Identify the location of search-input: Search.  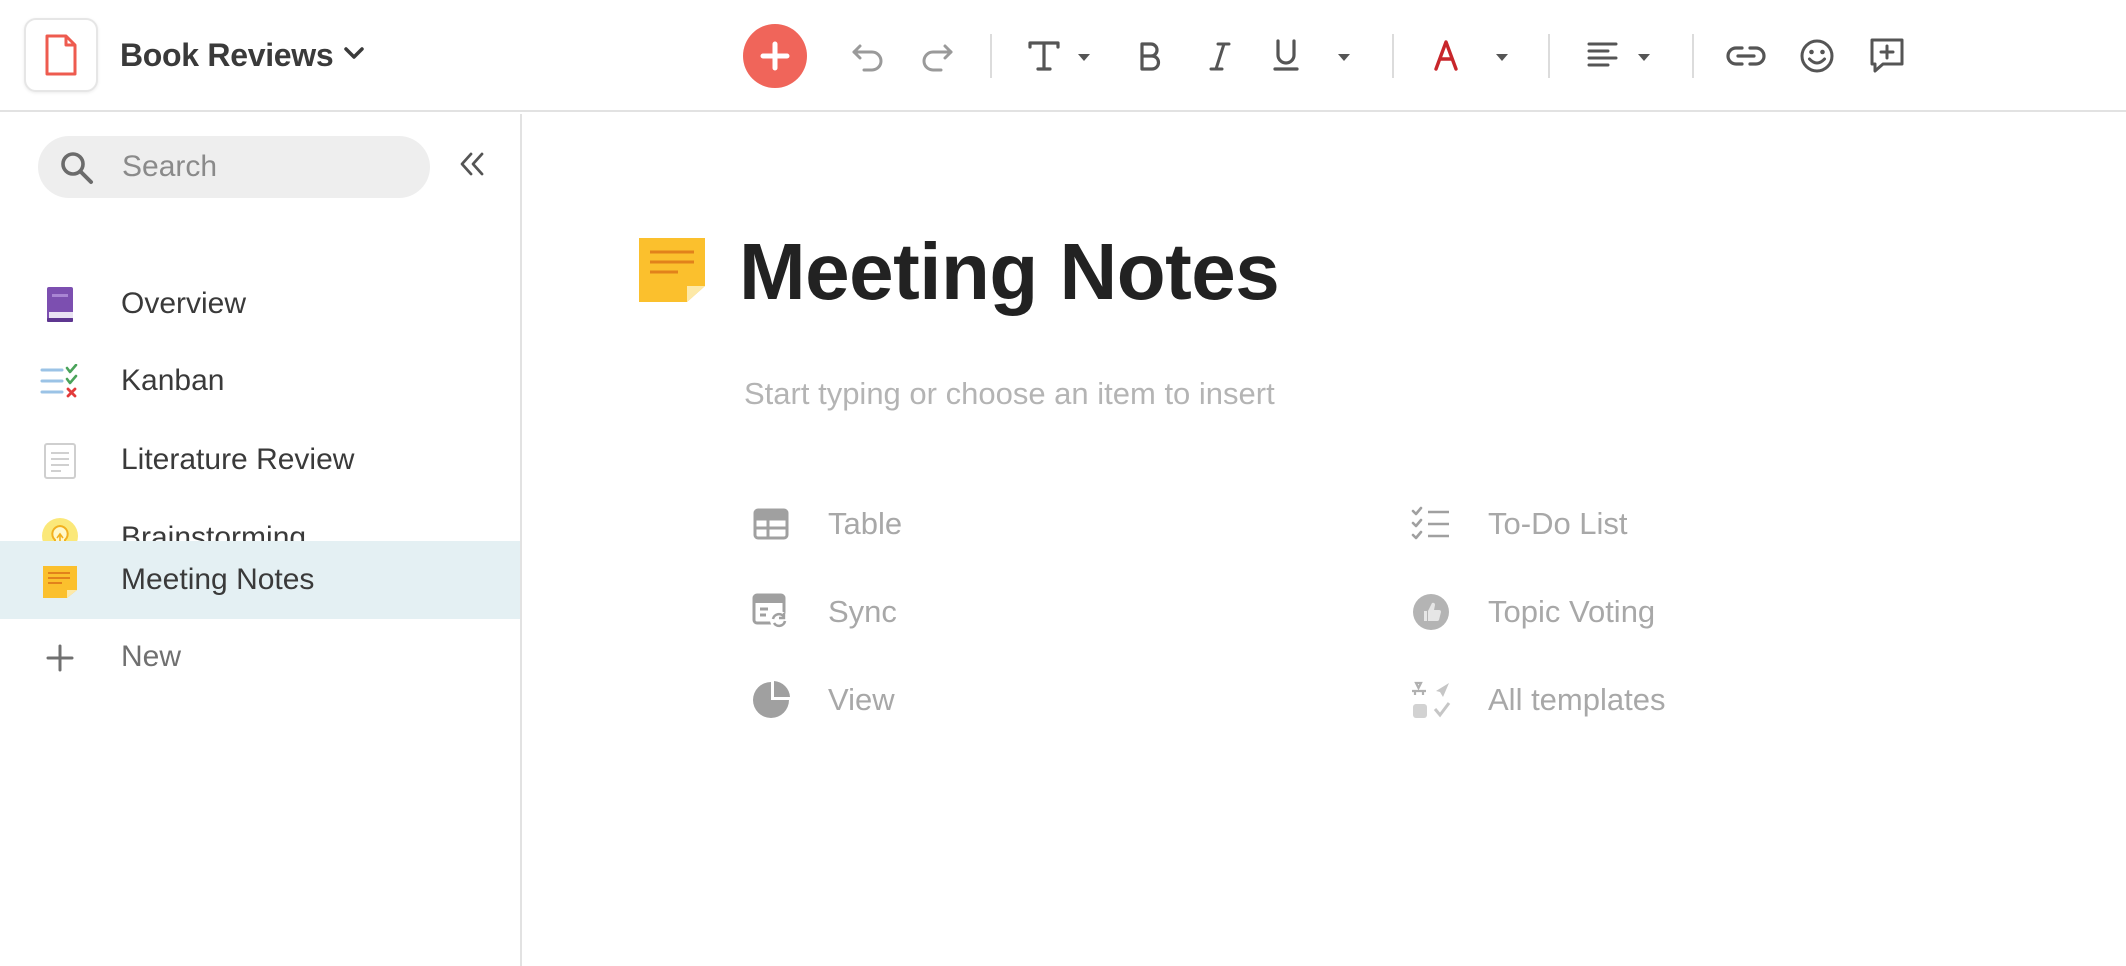
(234, 167).